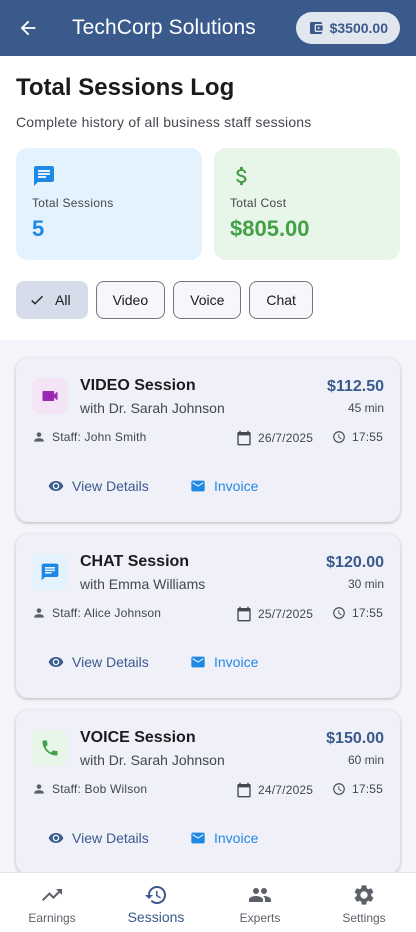  I want to click on session-date: 25/7/2025, so click(274, 614).